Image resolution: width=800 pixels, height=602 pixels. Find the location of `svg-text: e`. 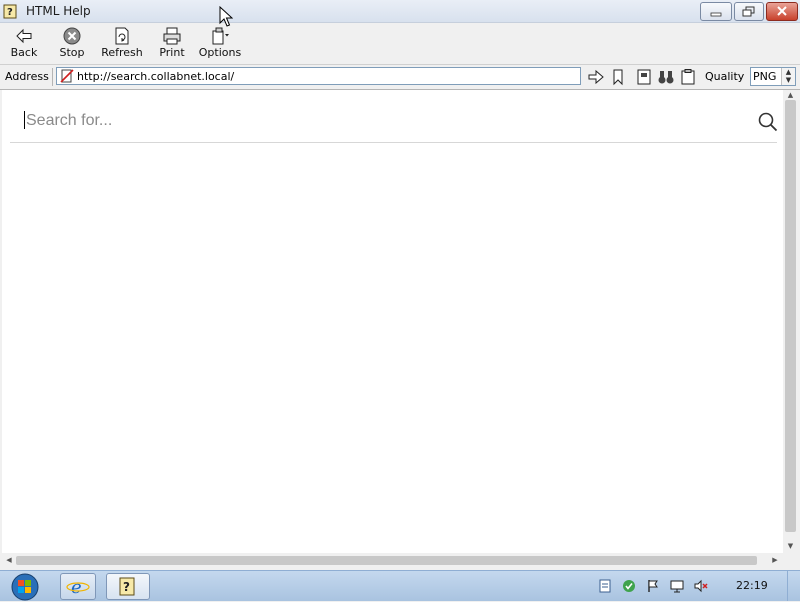

svg-text: e is located at coordinates (76, 587).